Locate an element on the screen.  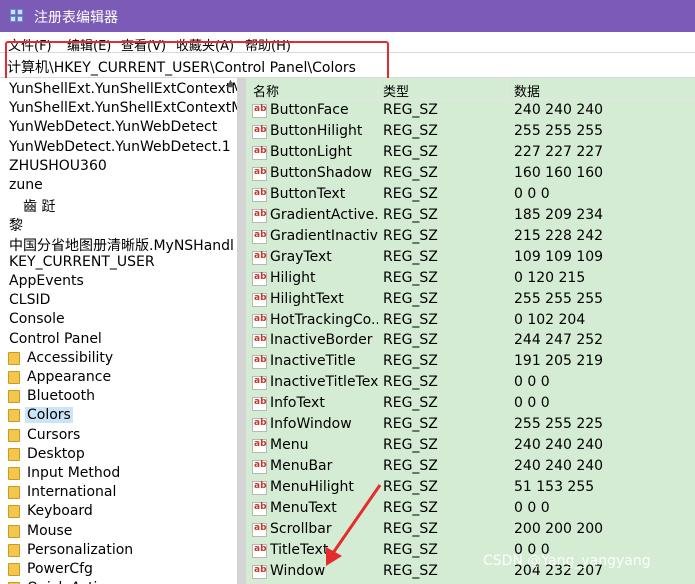
tree-item-label: YunWebDetect.YunWebDetect.1 is located at coordinates (120, 146).